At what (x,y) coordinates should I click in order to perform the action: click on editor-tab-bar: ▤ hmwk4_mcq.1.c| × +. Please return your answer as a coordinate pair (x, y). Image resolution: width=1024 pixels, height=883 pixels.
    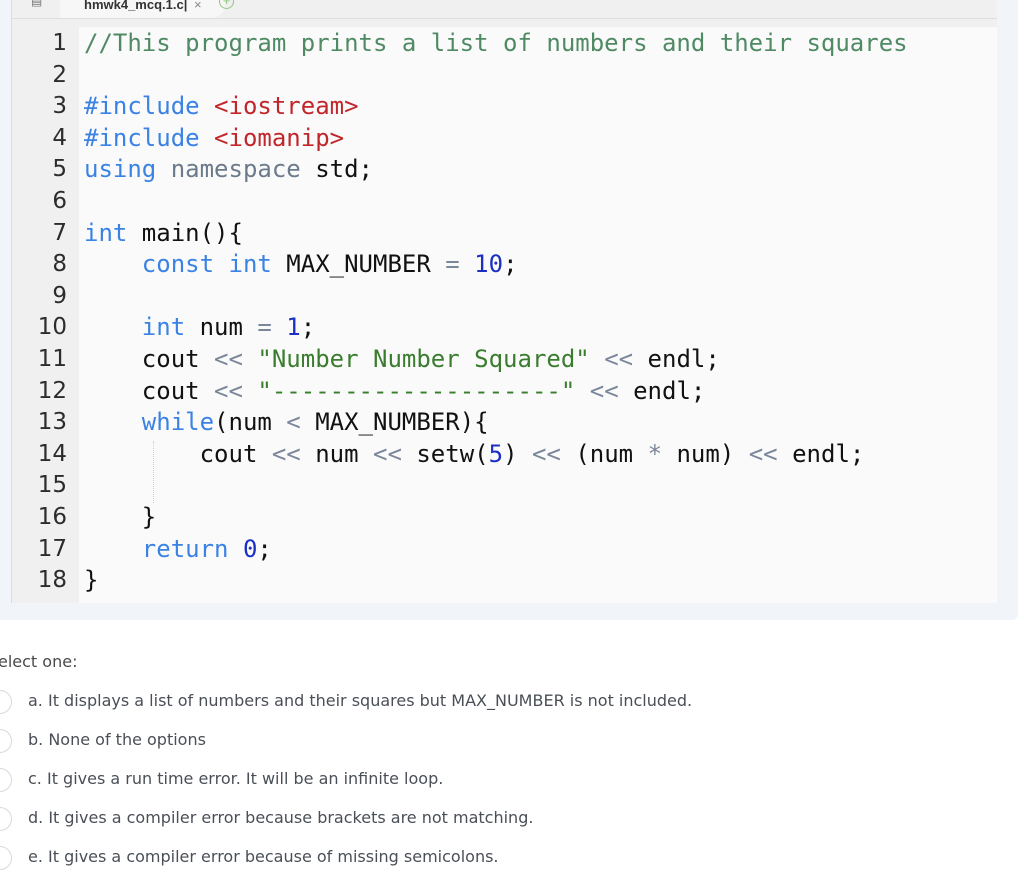
    Looking at the image, I should click on (504, 9).